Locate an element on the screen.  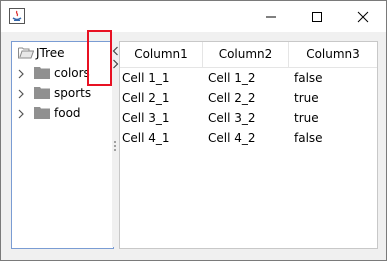
split-pane-divider is located at coordinates (115, 144).